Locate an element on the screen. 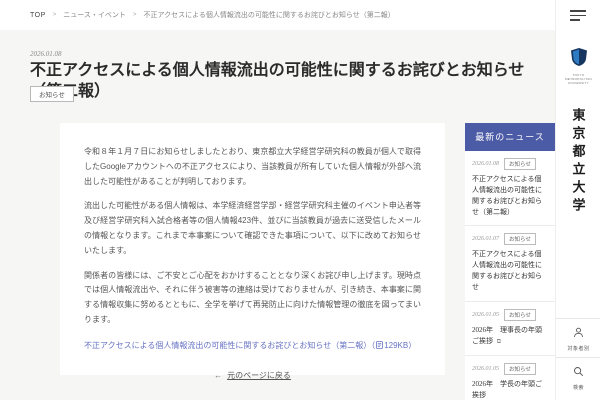 This screenshot has width=600, height=400. back-to-previous-link: 元のページに戻る is located at coordinates (259, 375).